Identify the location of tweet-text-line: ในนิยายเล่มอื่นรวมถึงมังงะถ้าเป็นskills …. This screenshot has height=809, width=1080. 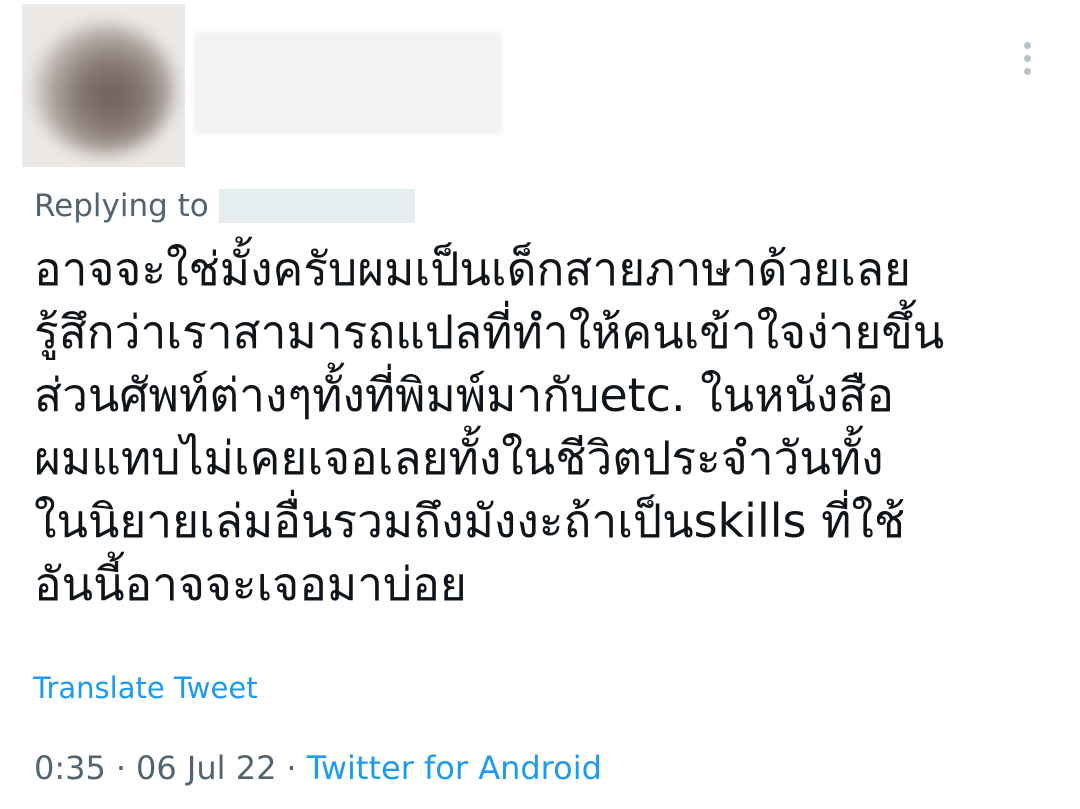
(470, 521).